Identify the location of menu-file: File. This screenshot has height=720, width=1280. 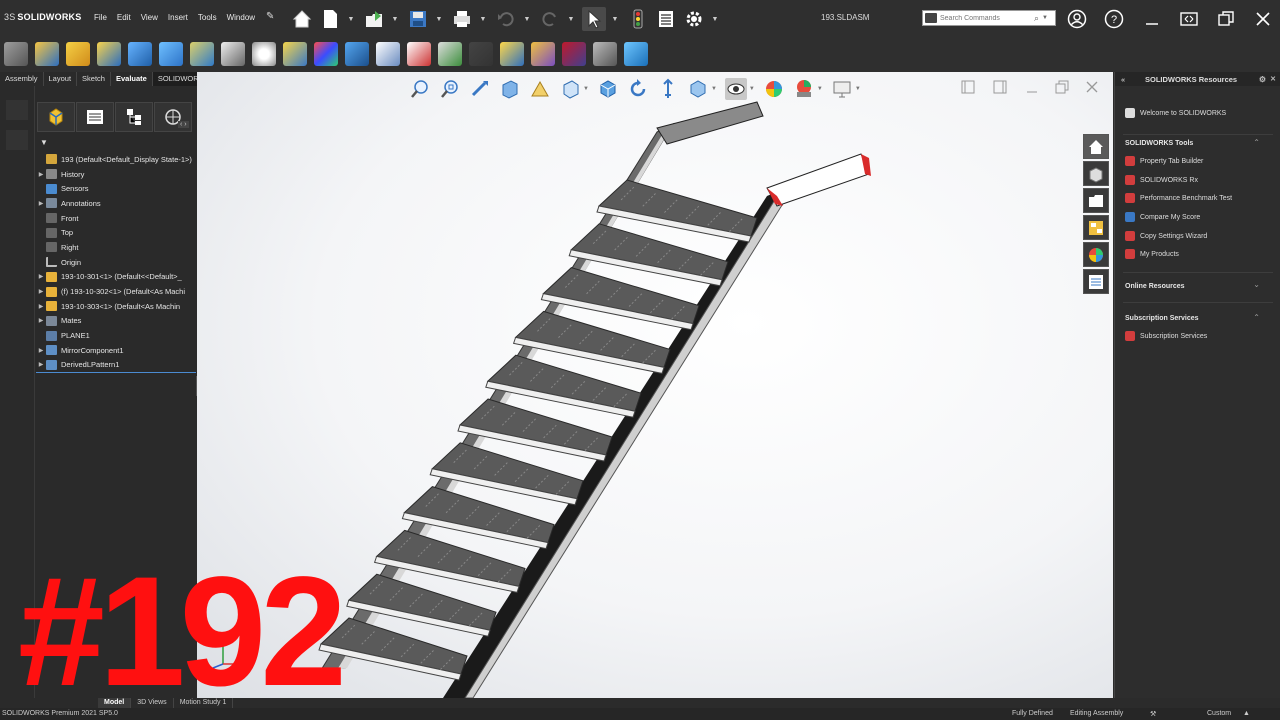
(100, 17).